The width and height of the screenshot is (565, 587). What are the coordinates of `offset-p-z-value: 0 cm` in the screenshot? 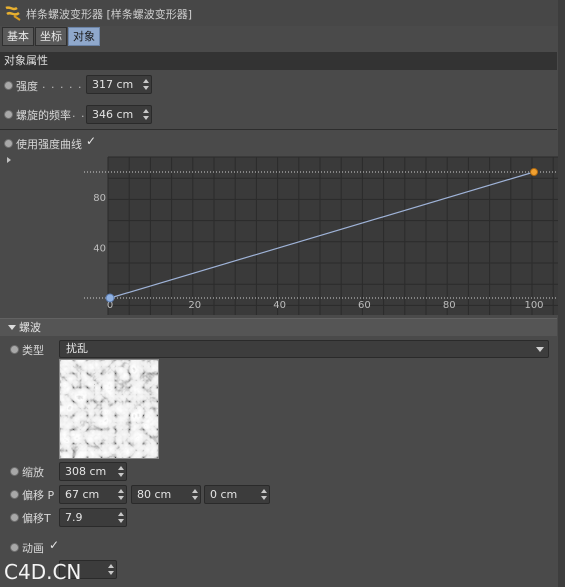 It's located at (224, 494).